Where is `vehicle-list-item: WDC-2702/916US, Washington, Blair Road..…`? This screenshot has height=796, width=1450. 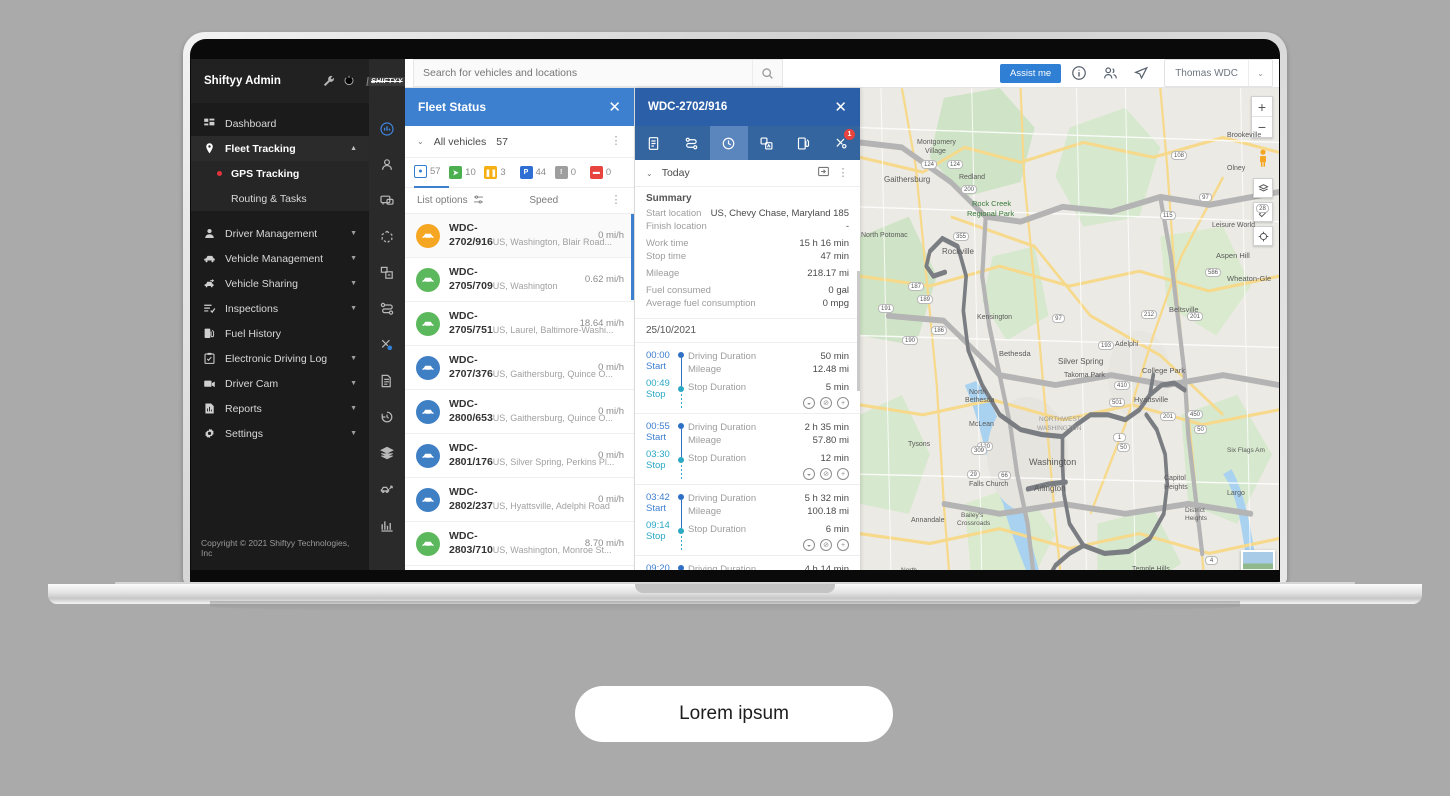 vehicle-list-item: WDC-2702/916US, Washington, Blair Road..… is located at coordinates (519, 236).